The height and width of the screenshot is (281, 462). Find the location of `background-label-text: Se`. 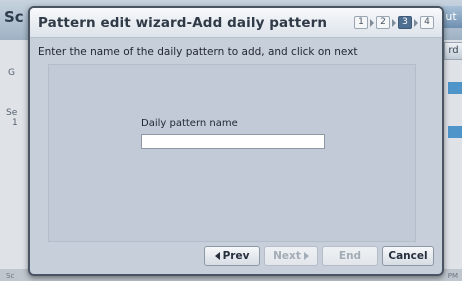

background-label-text: Se is located at coordinates (12, 113).